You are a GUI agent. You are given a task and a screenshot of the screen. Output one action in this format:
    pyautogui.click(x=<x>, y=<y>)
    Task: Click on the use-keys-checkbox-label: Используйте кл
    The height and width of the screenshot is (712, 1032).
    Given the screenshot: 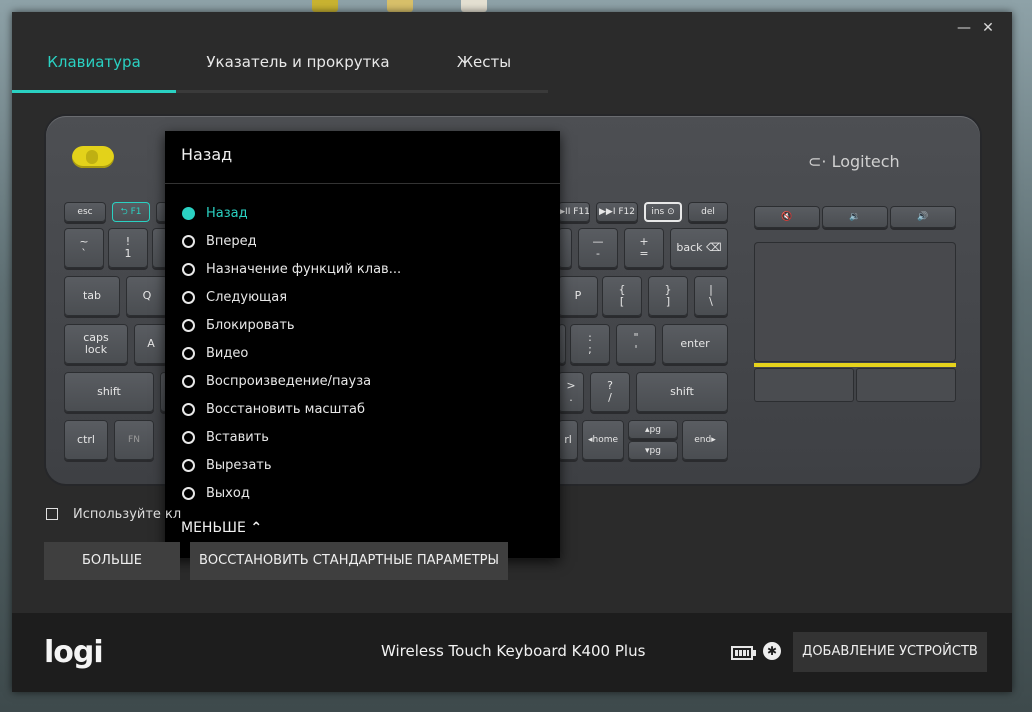 What is the action you would take?
    pyautogui.click(x=127, y=514)
    